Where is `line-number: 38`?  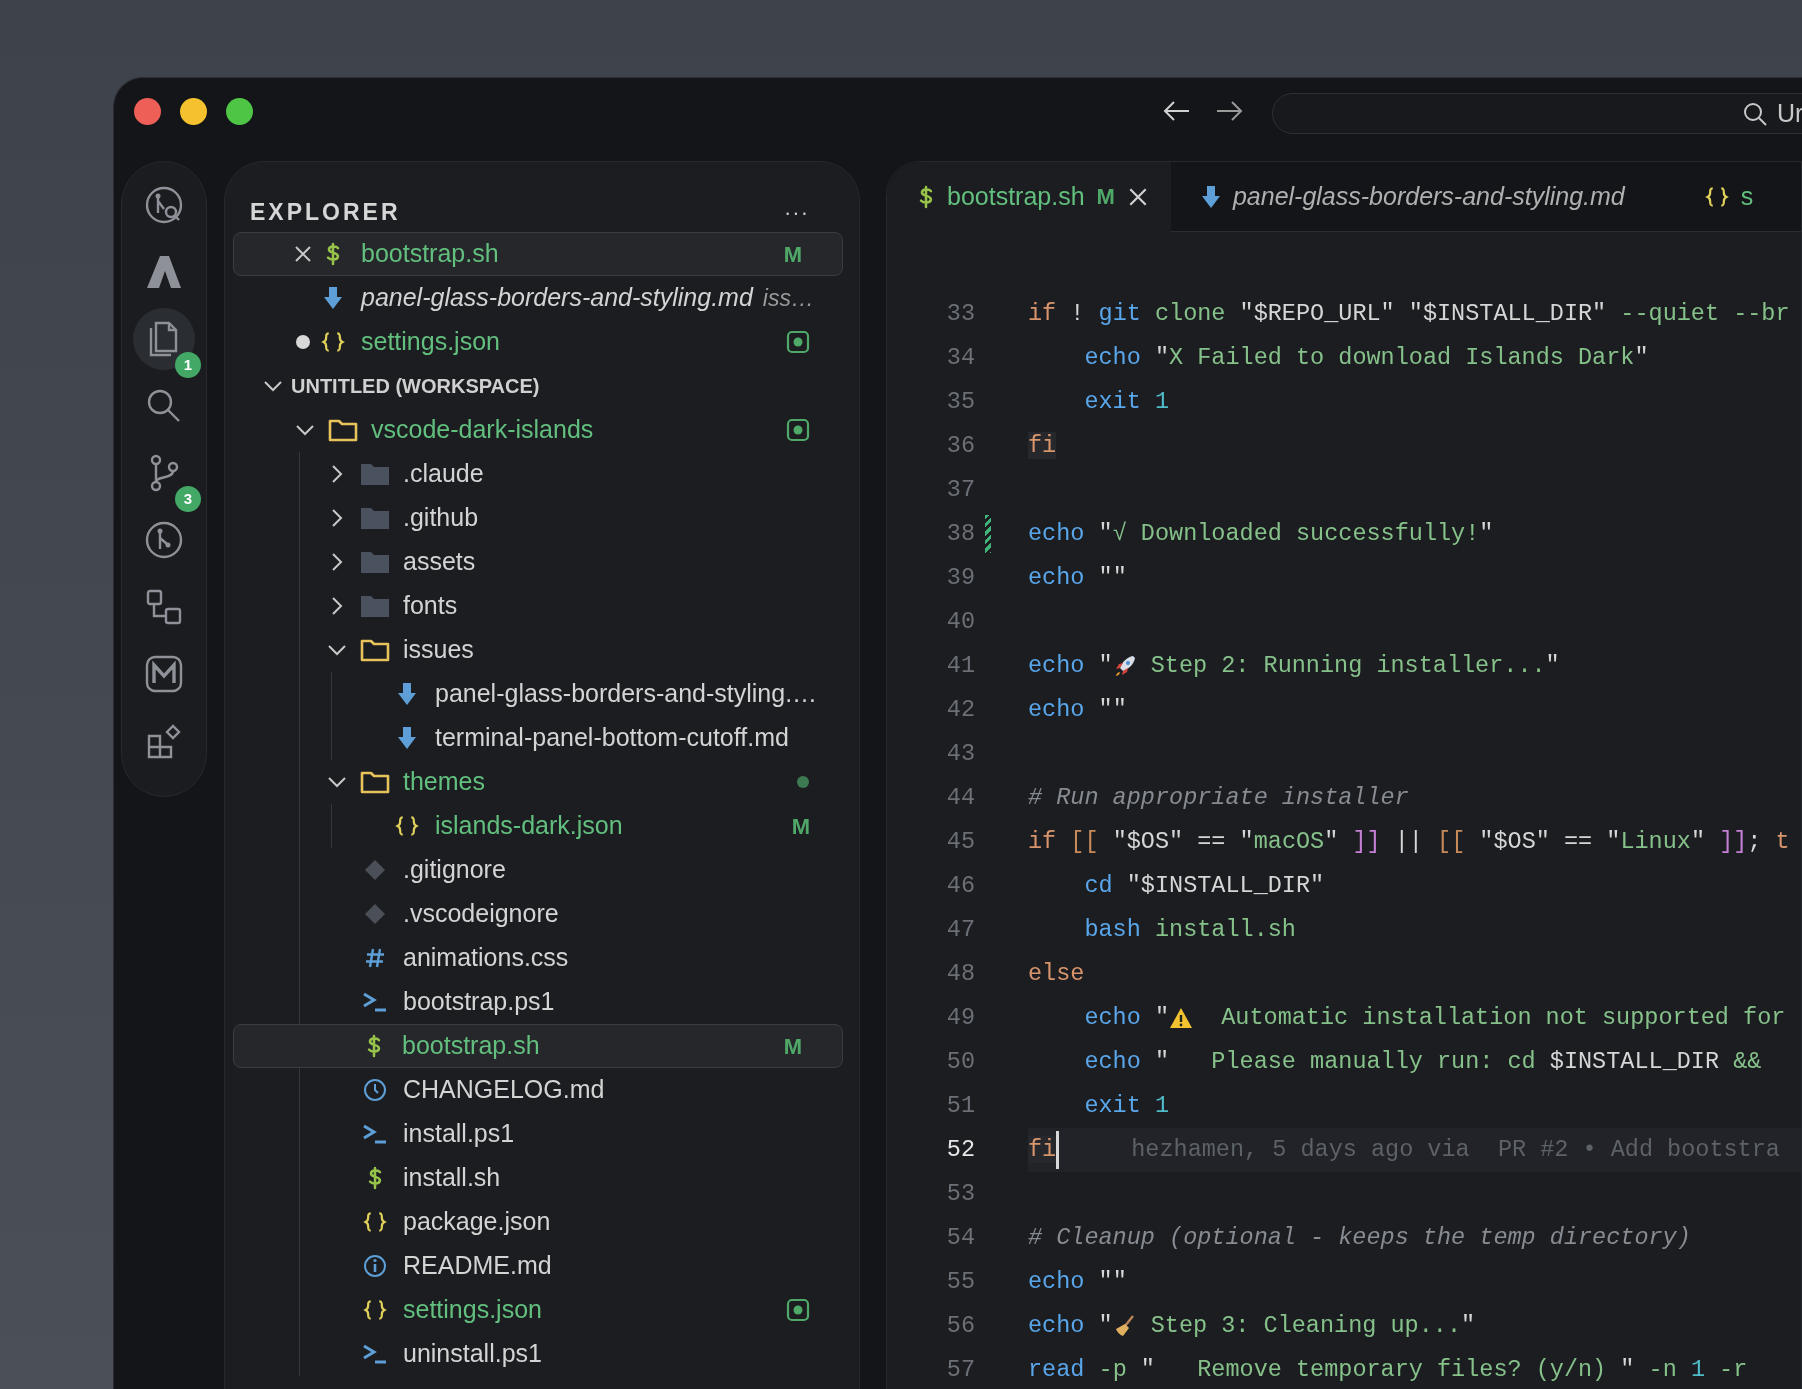 line-number: 38 is located at coordinates (960, 534).